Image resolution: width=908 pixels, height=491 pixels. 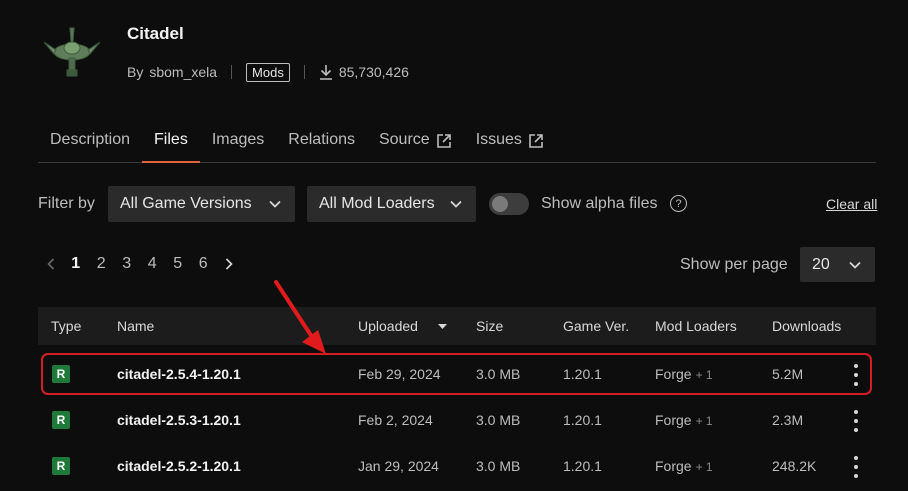 What do you see at coordinates (734, 264) in the screenshot?
I see `per-page-label: Show per page` at bounding box center [734, 264].